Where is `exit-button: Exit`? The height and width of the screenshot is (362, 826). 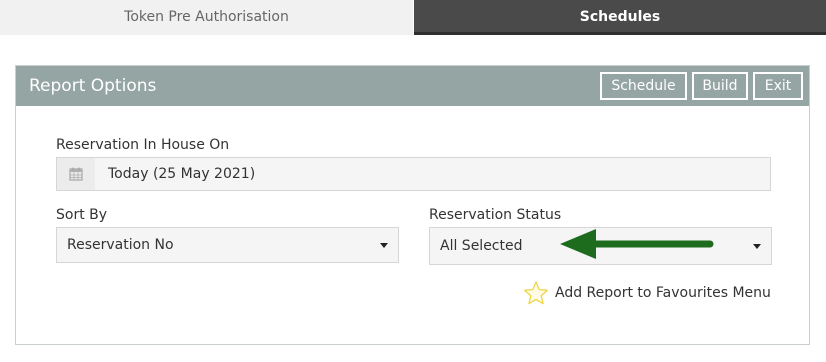
exit-button: Exit is located at coordinates (778, 86).